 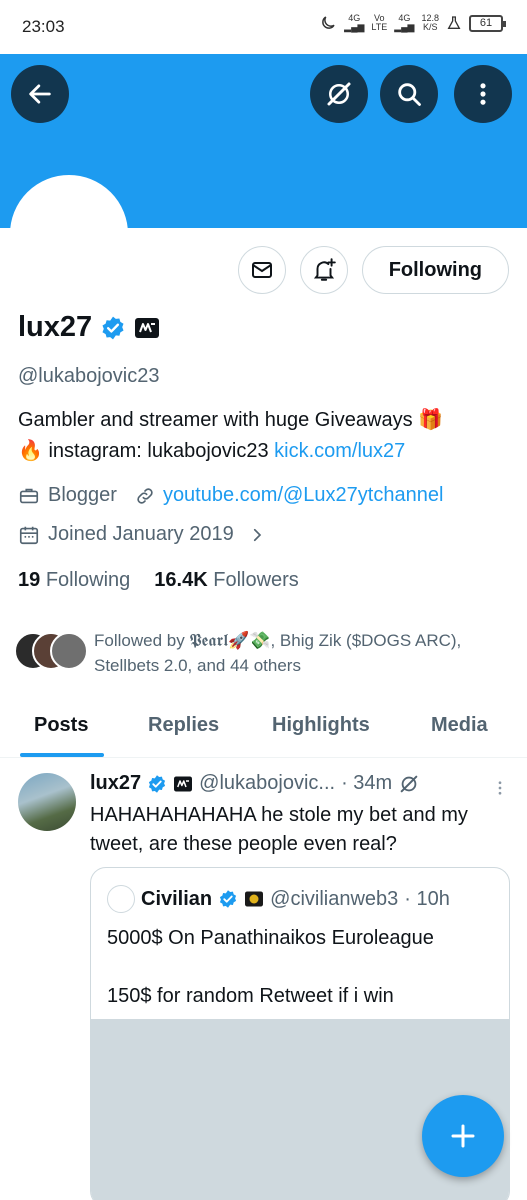 I want to click on status-icons: 4G ▂▄▆ Vo LTE 4G ▂▄▆ 12.8 K/S 61, so click(x=412, y=22).